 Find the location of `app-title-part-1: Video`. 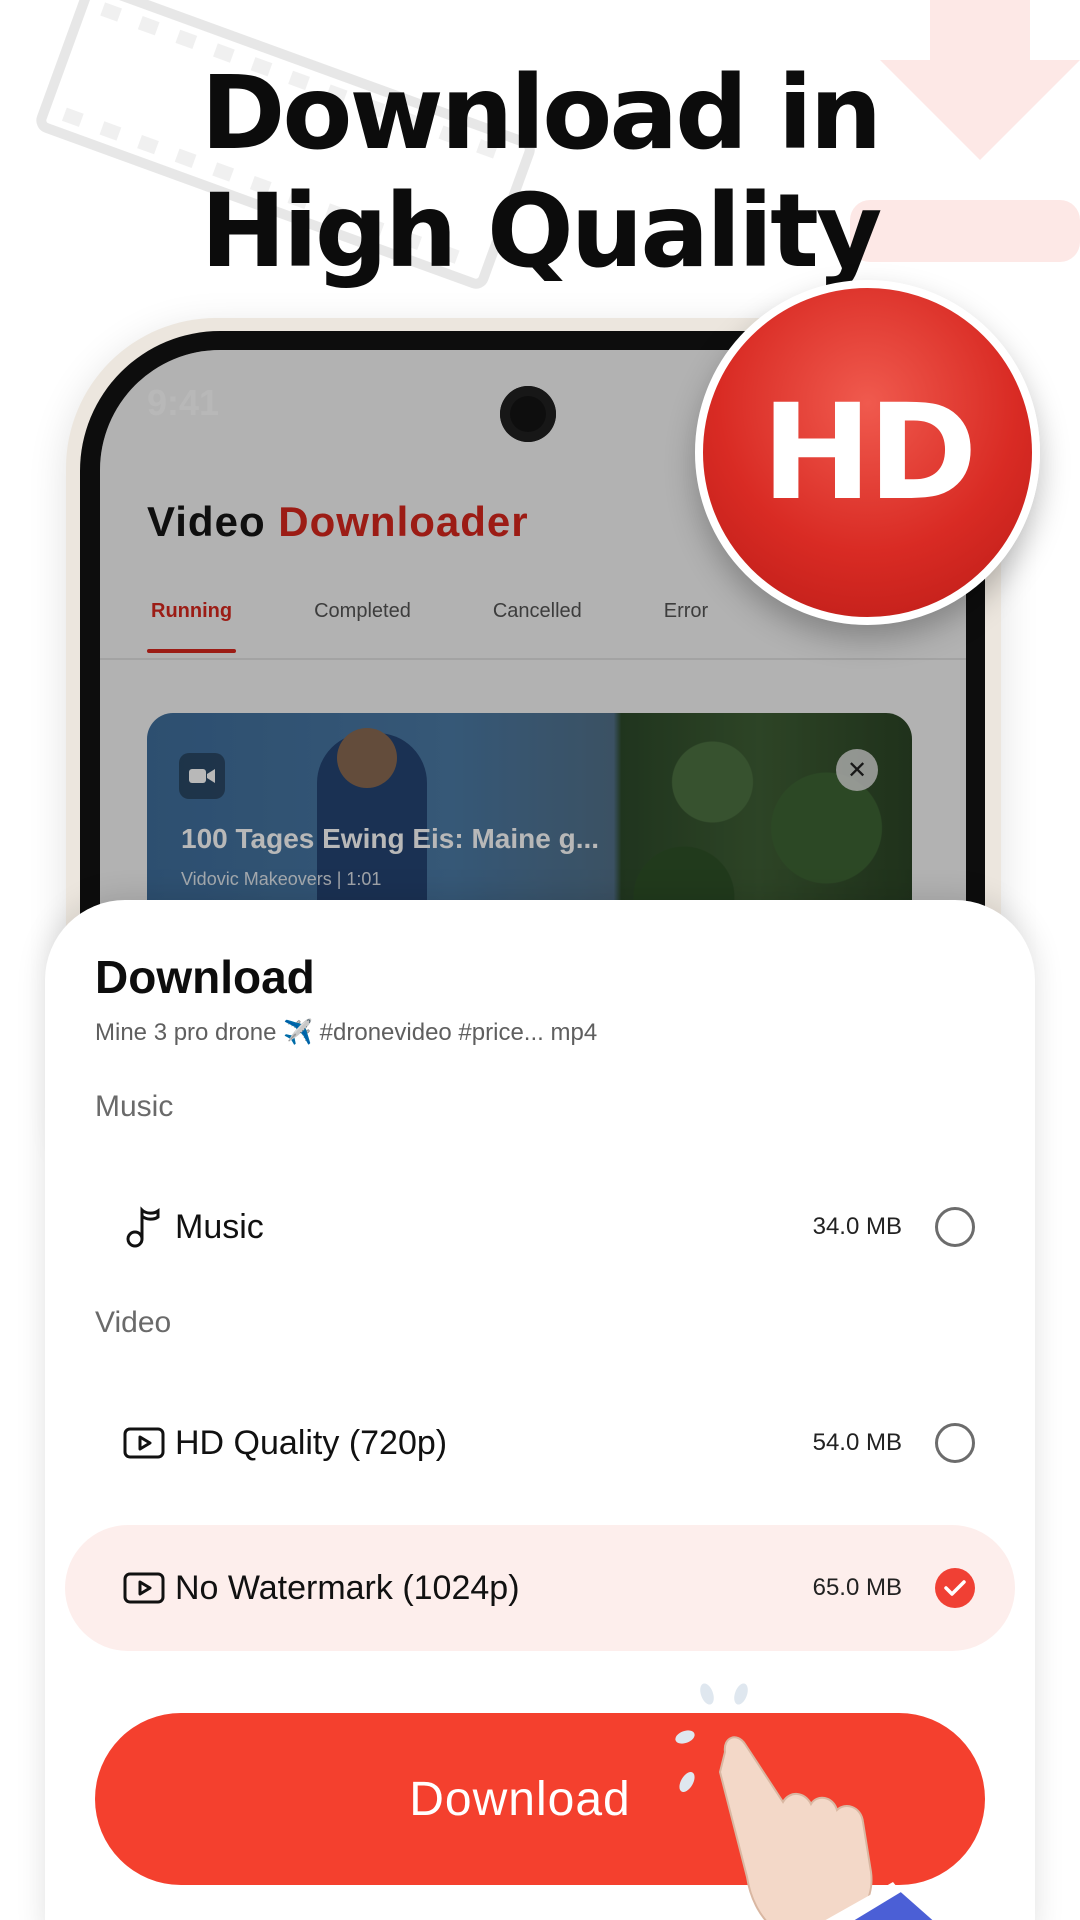

app-title-part-1: Video is located at coordinates (206, 521).